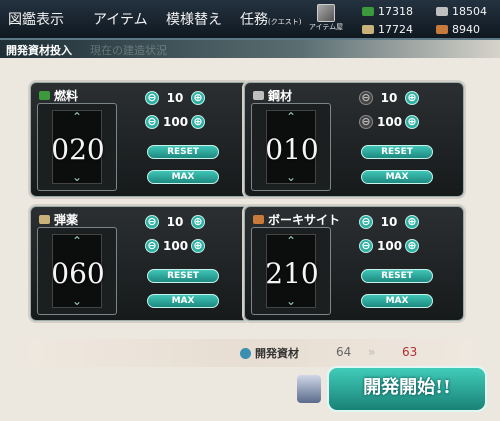 This screenshot has height=421, width=500. What do you see at coordinates (78, 149) in the screenshot?
I see `fuel-amount: 020` at bounding box center [78, 149].